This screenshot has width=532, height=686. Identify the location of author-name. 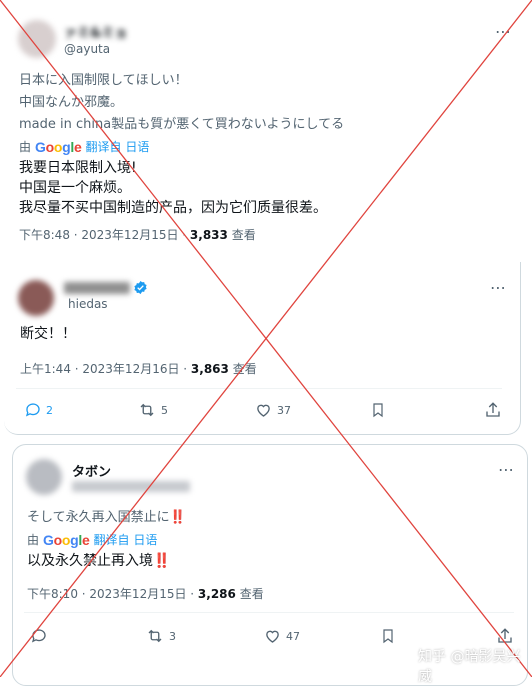
(97, 288).